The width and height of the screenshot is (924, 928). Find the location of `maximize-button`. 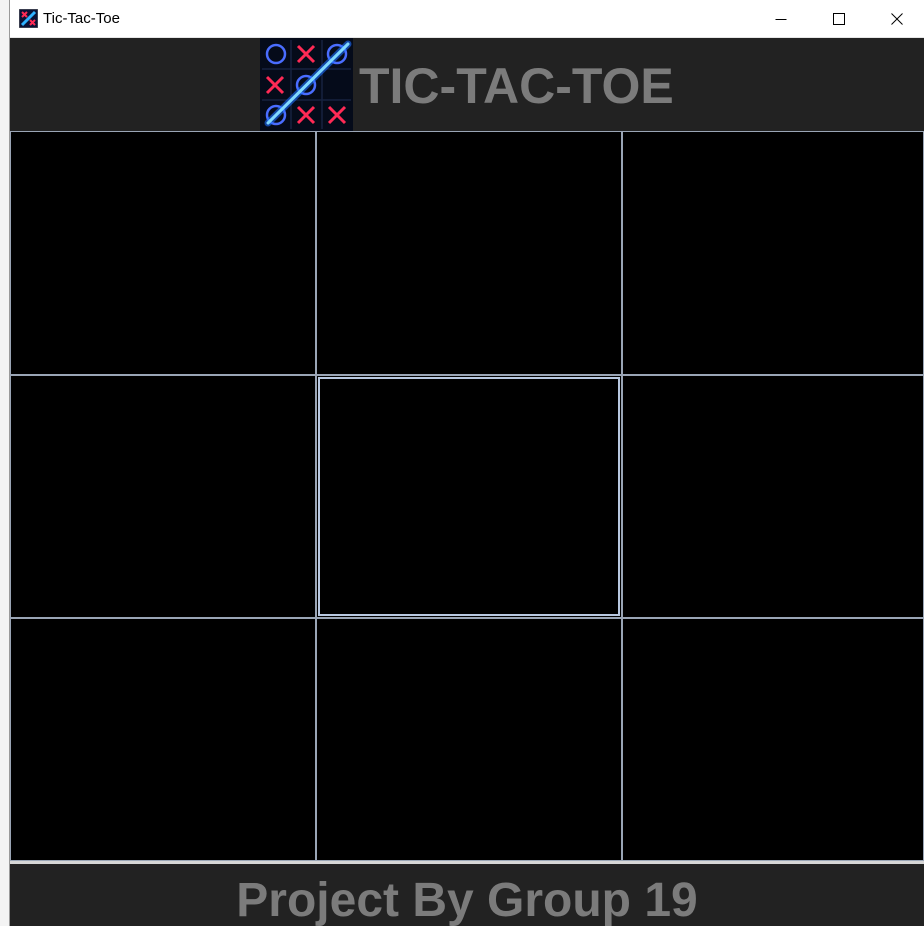

maximize-button is located at coordinates (839, 18).